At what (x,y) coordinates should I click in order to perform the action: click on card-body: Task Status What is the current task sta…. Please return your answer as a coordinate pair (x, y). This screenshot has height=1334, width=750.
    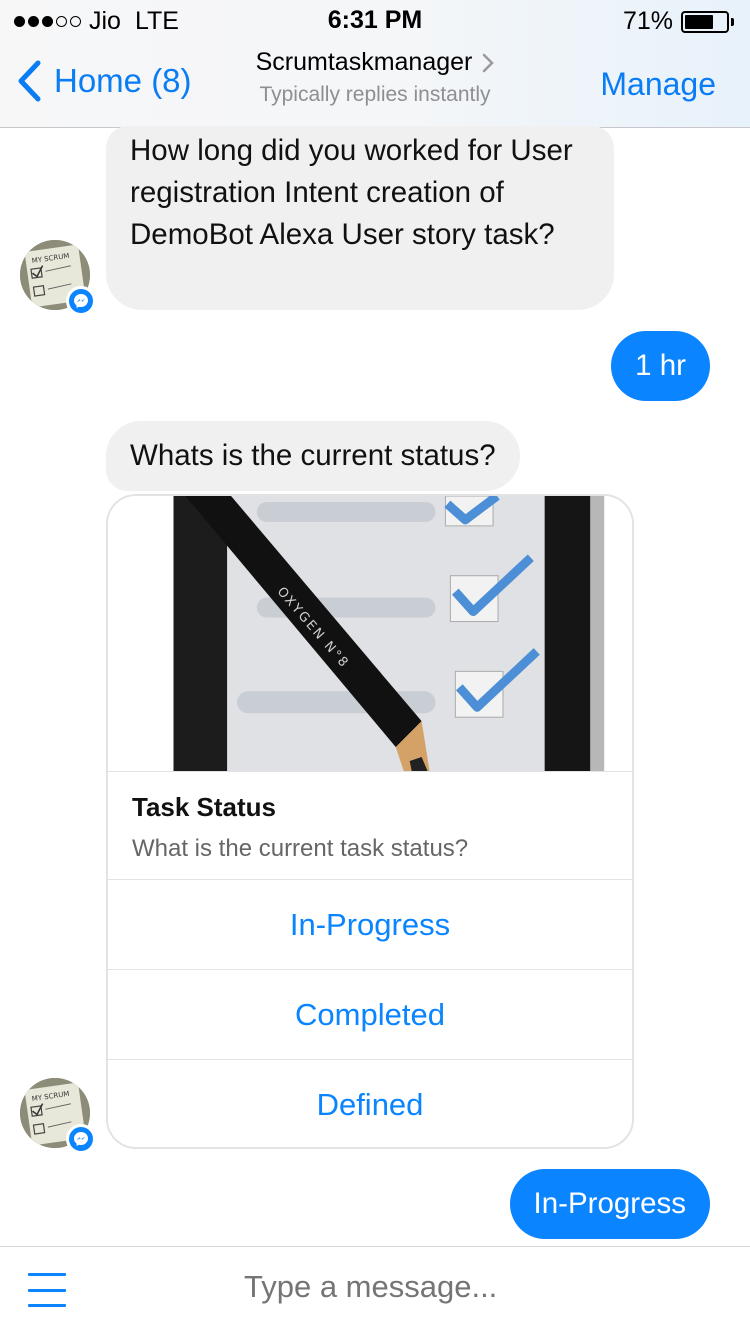
    Looking at the image, I should click on (370, 826).